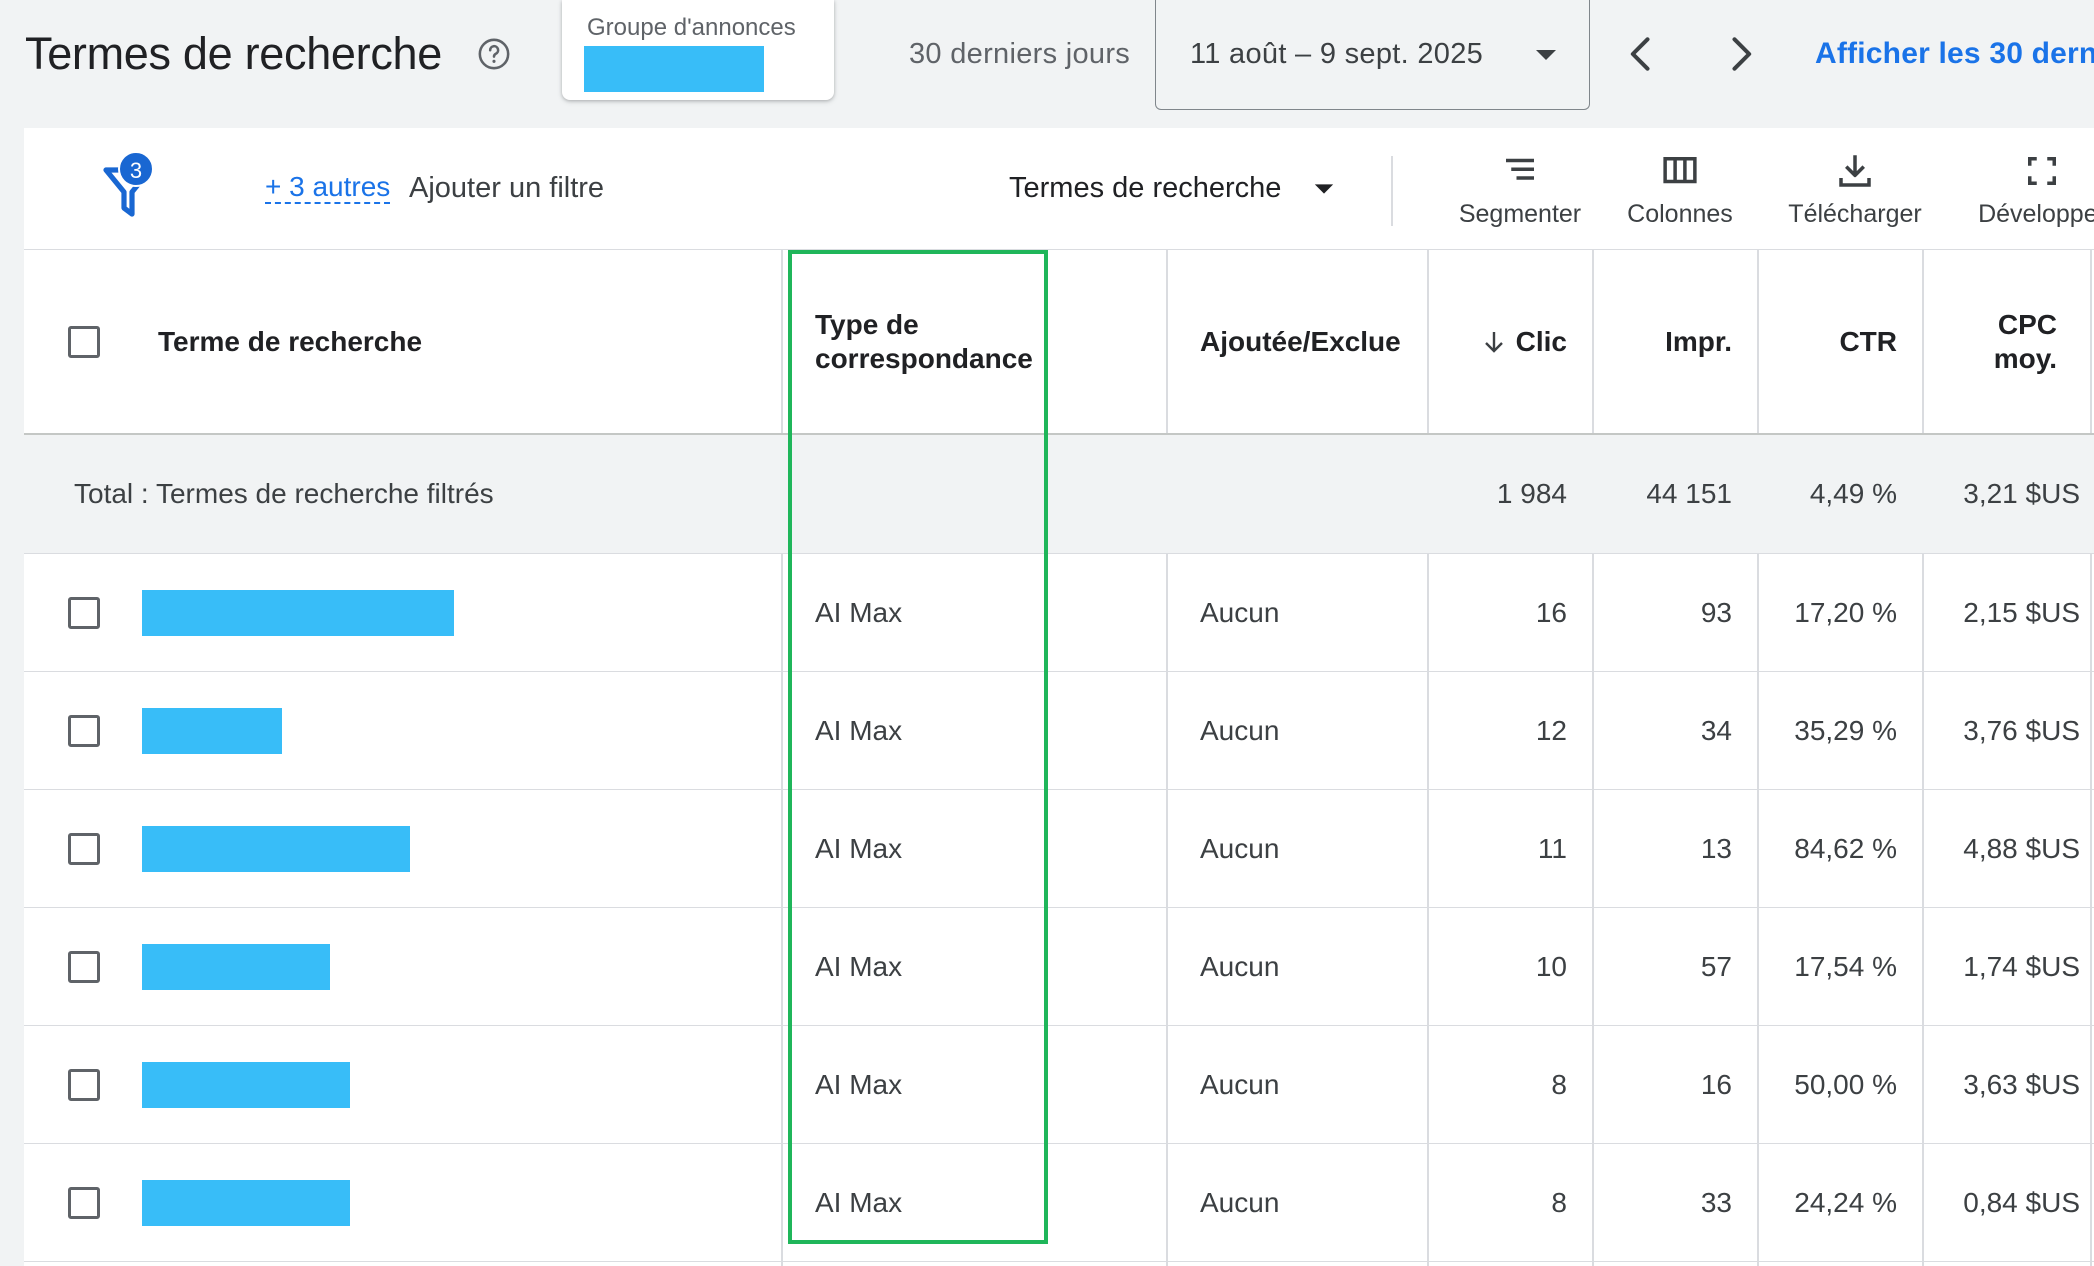  I want to click on download-button: Télécharger, so click(1855, 195).